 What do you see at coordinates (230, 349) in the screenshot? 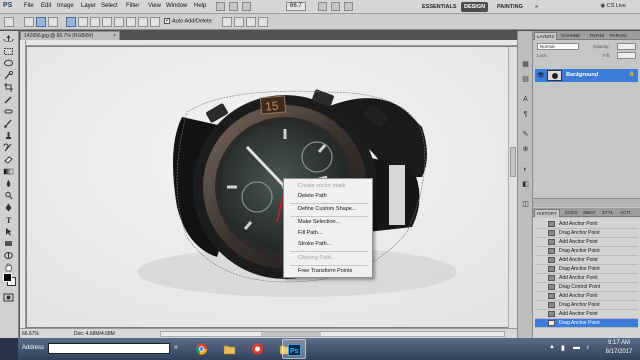
I see `taskbar-explorer` at bounding box center [230, 349].